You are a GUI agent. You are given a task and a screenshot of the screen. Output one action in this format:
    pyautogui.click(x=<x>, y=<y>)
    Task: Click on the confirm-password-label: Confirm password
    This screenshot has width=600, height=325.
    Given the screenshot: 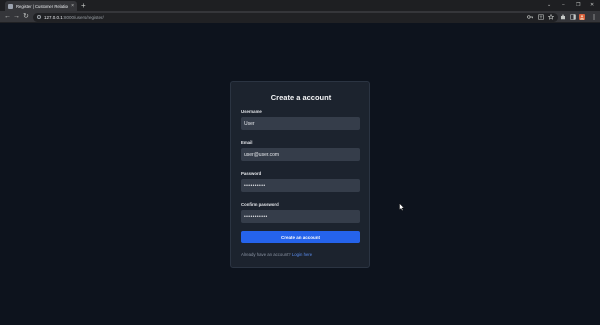 What is the action you would take?
    pyautogui.click(x=260, y=204)
    